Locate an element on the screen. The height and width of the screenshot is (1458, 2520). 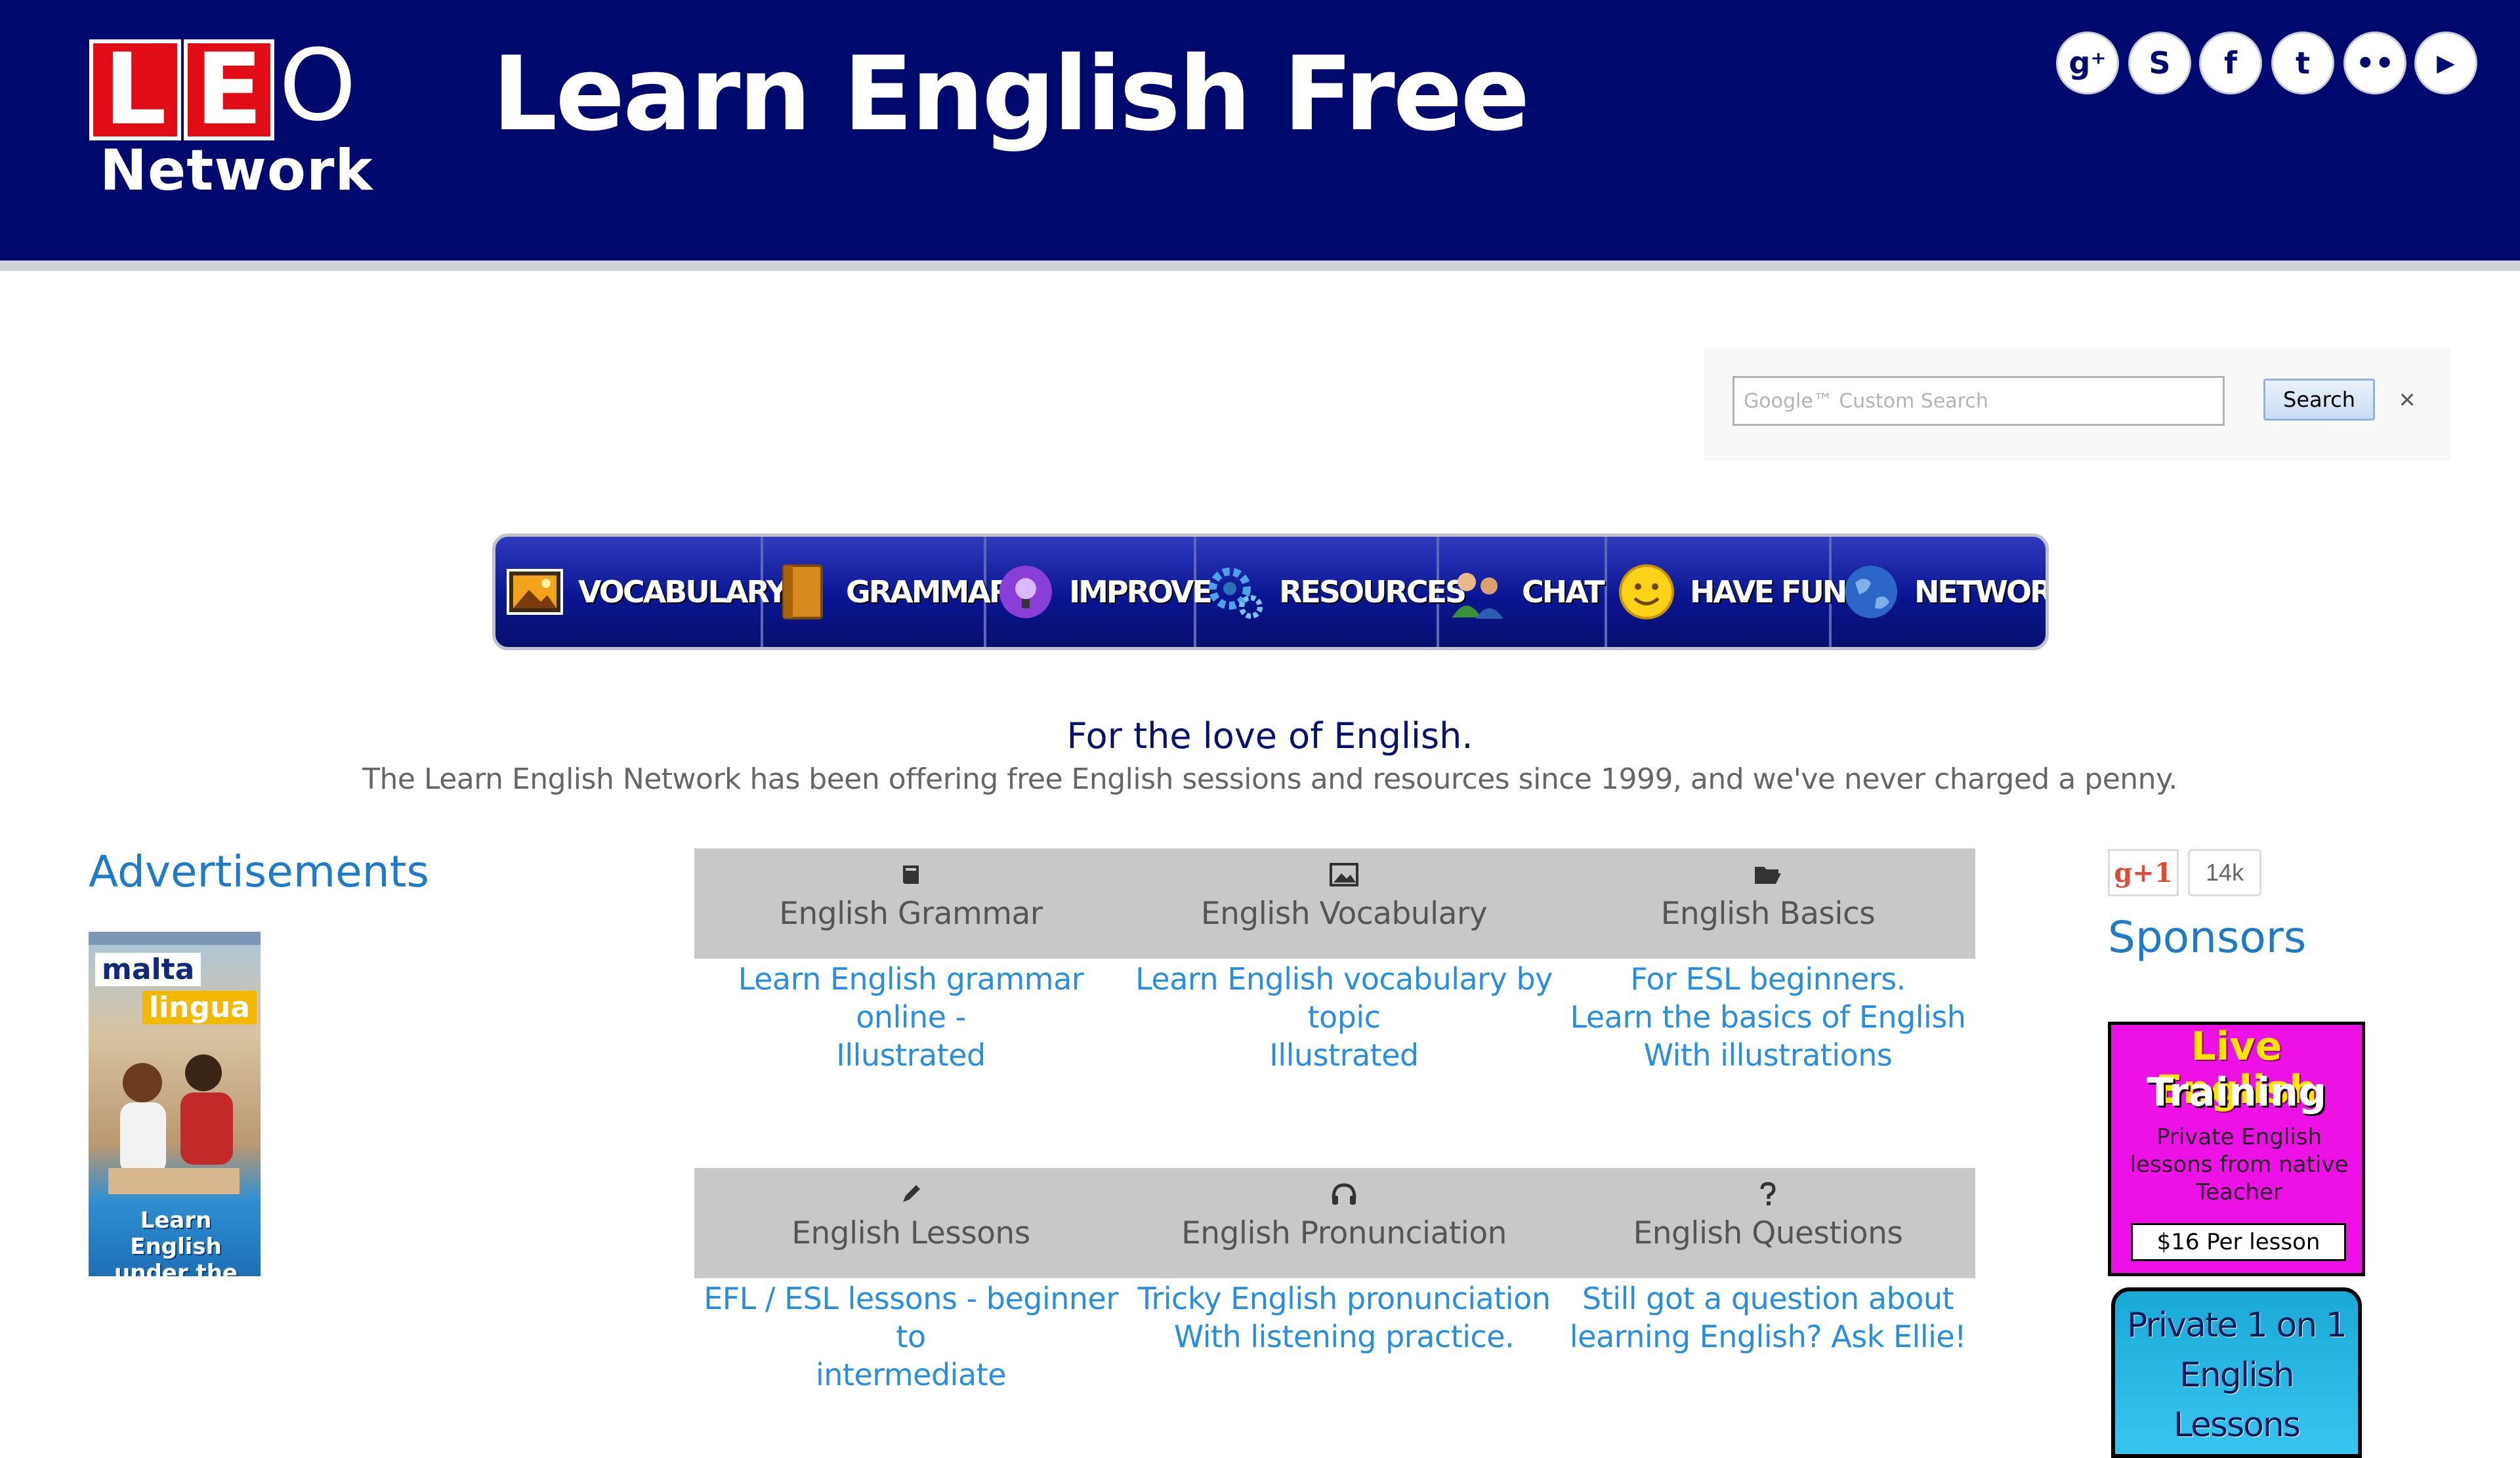
category-english-questions: English Questions is located at coordinates (1768, 1223).